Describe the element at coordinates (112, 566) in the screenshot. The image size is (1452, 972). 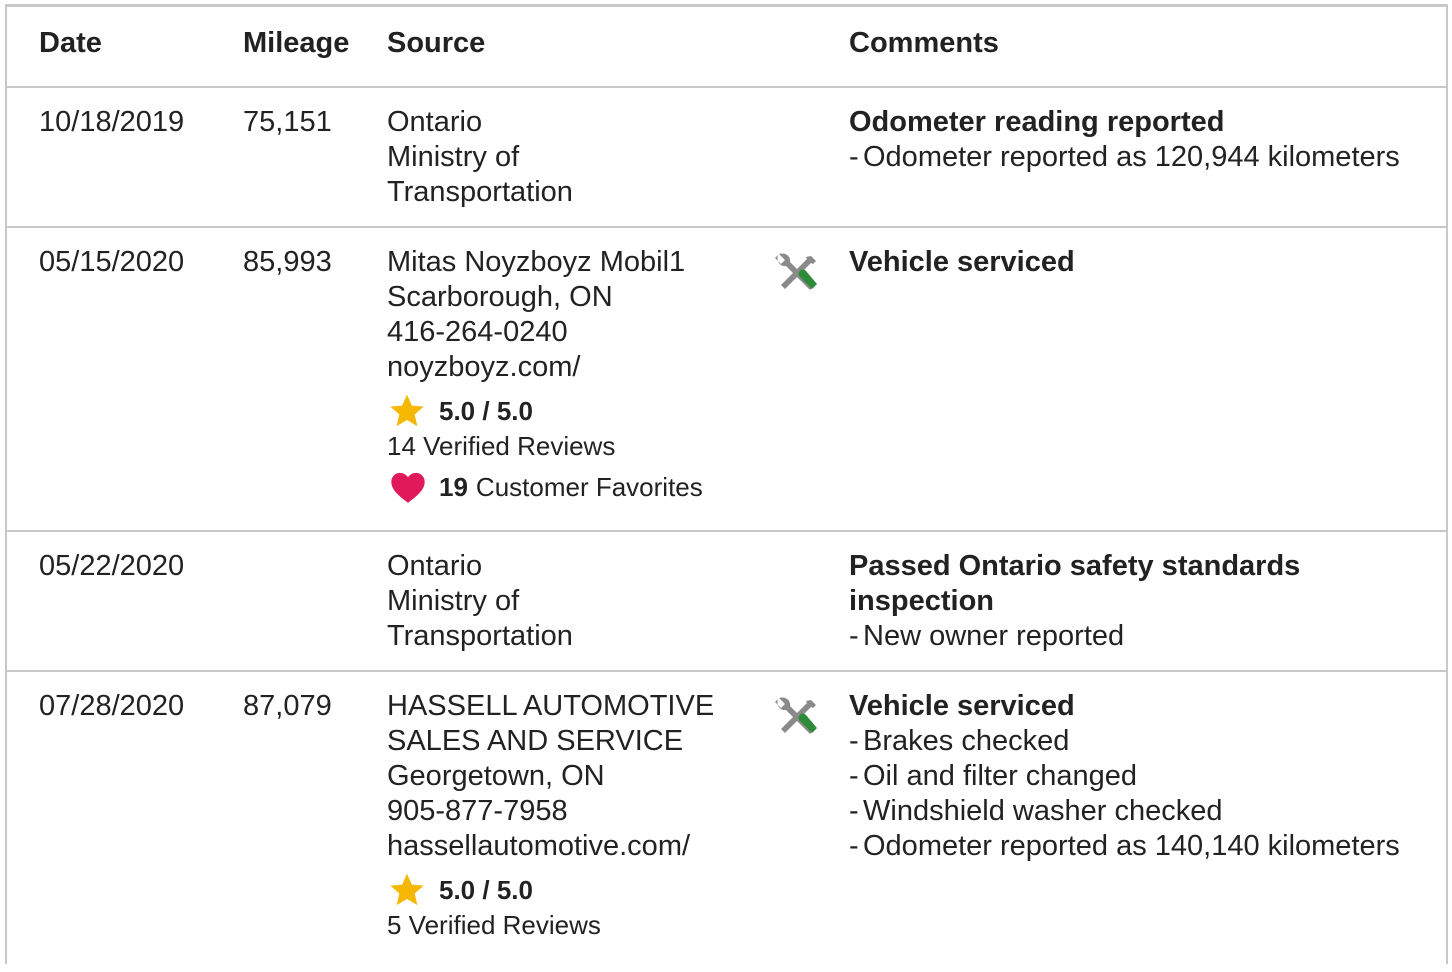
I see `record-date: 05/22/2020` at that location.